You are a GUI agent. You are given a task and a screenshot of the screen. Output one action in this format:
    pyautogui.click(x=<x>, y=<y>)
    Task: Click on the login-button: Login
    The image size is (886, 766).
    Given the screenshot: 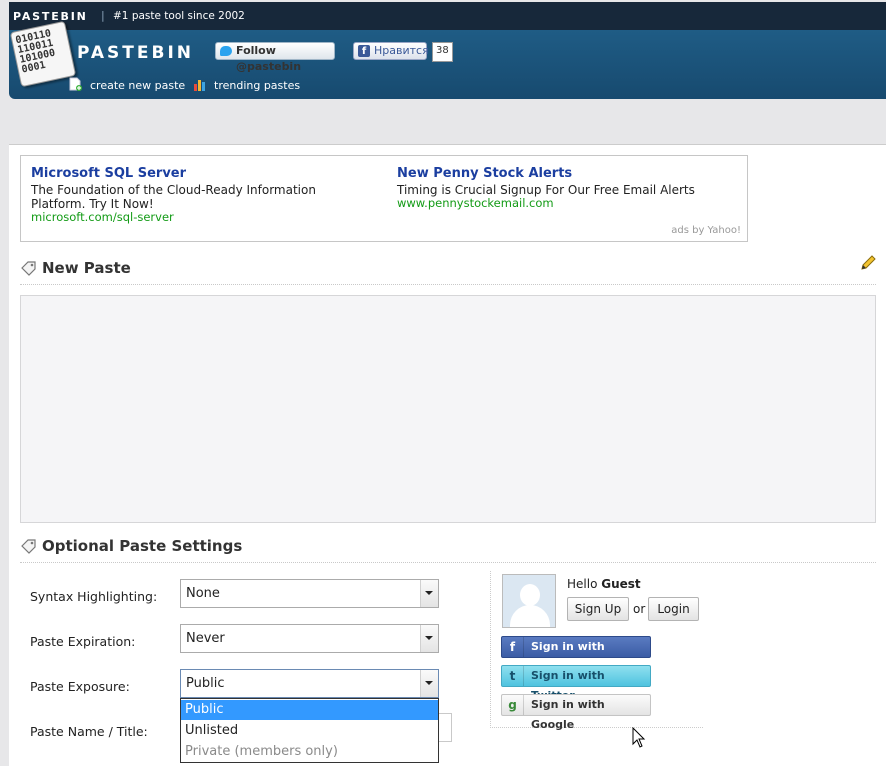 What is the action you would take?
    pyautogui.click(x=673, y=609)
    